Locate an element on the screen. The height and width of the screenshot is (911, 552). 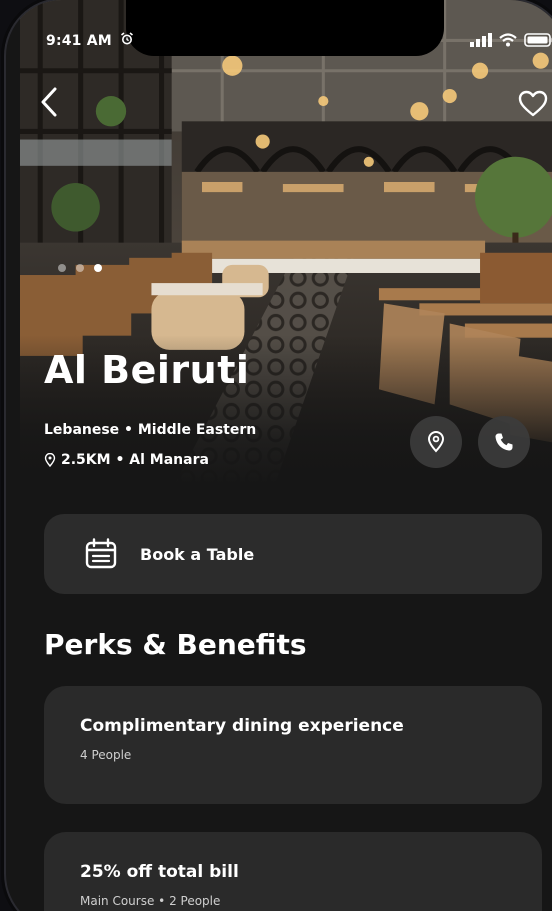
perk-title: 25% off total bill is located at coordinates (159, 872).